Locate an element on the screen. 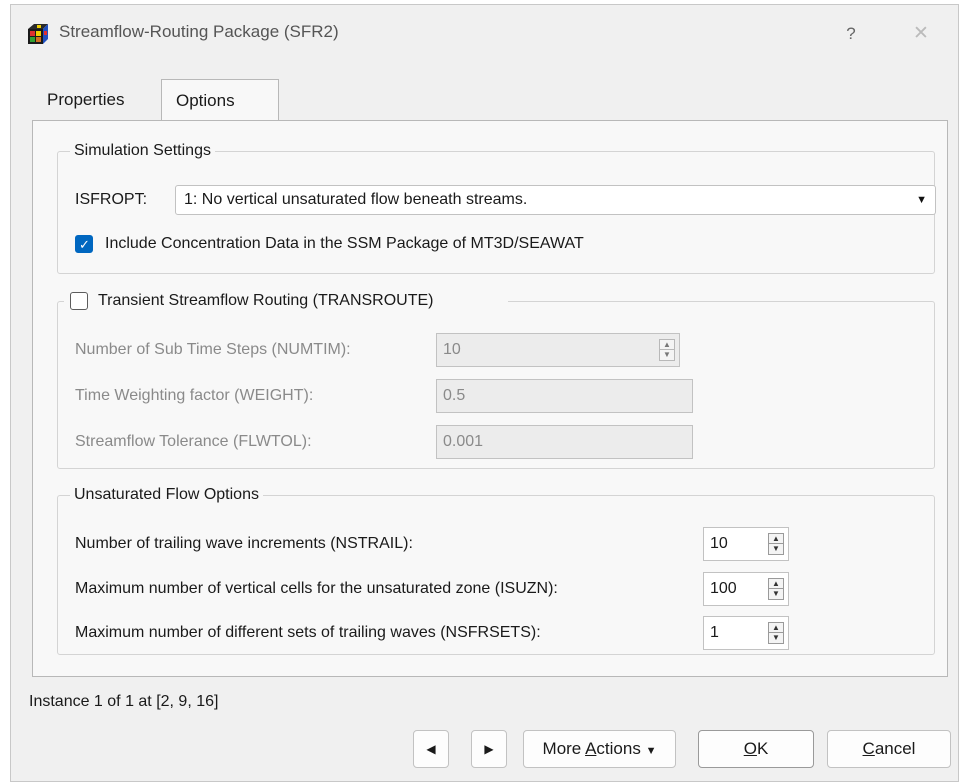 This screenshot has height=782, width=959. flwtol-field: 0.001 is located at coordinates (564, 442).